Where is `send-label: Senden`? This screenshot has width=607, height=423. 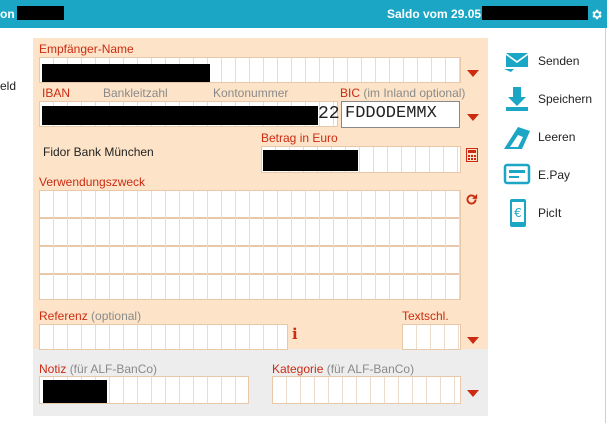 send-label: Senden is located at coordinates (559, 61).